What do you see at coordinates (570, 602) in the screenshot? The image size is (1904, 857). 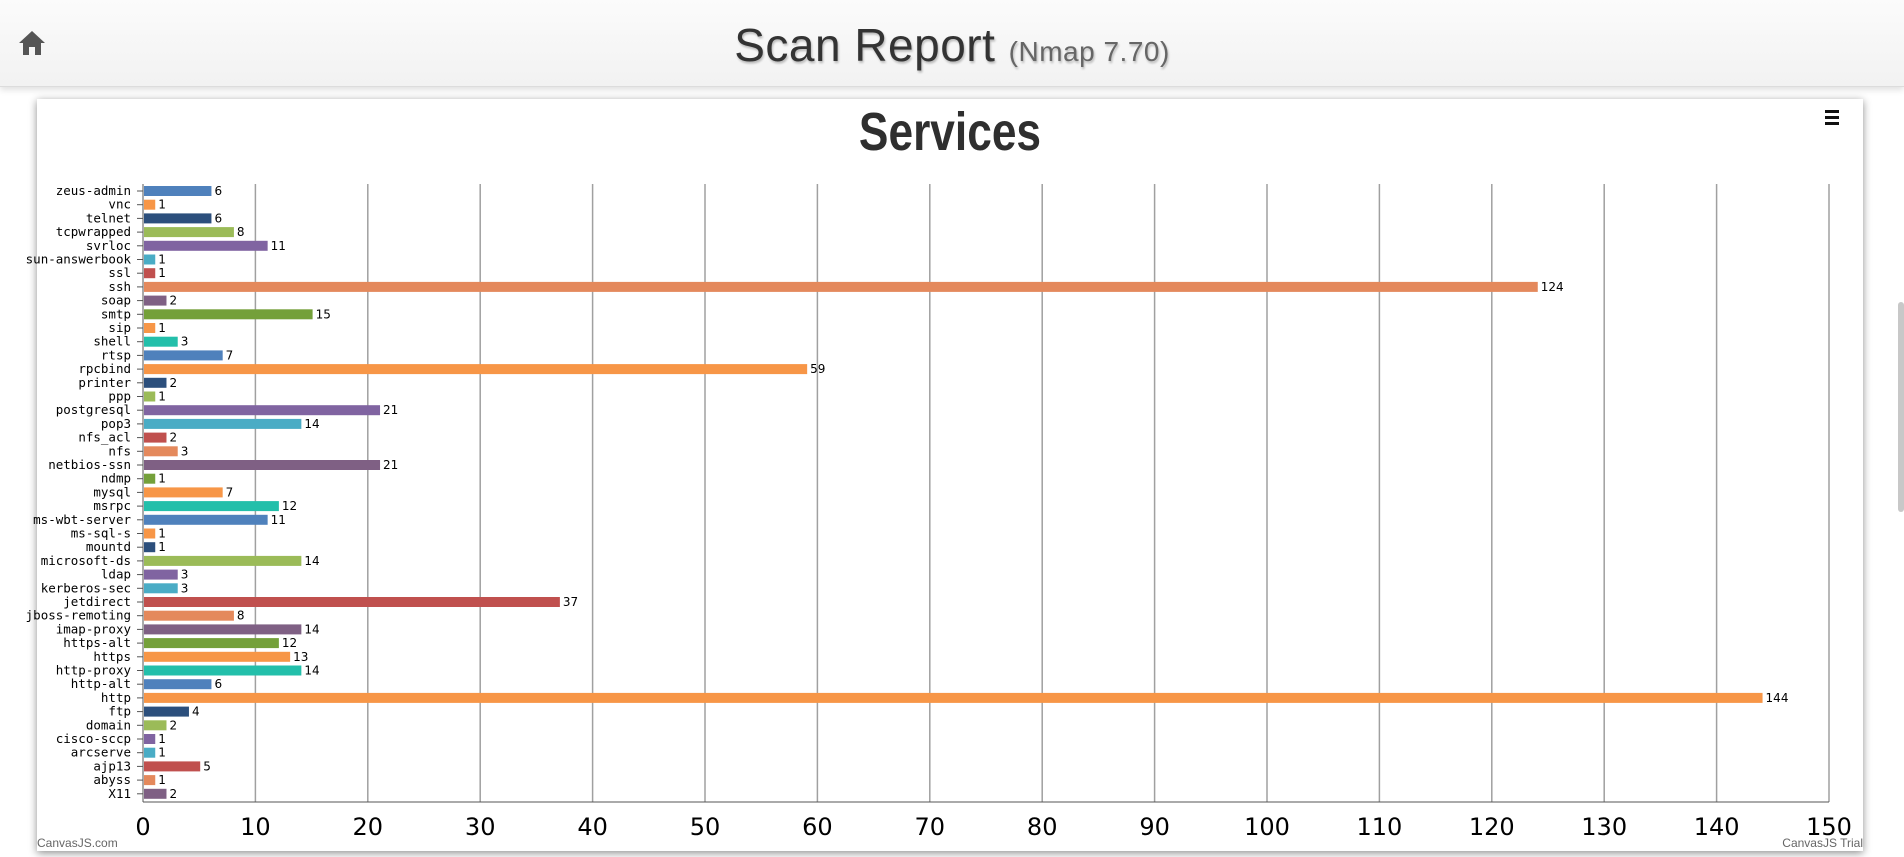 I see `data-label: 37` at bounding box center [570, 602].